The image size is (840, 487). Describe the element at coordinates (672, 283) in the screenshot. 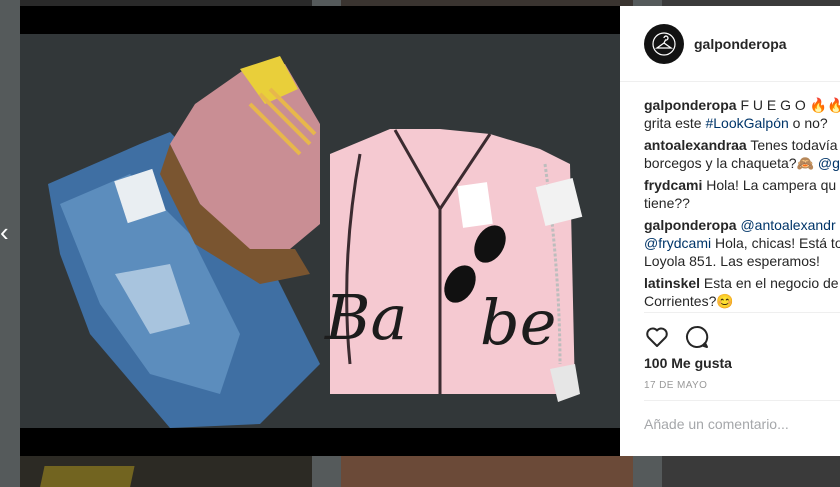

I see `comment-author: latinskel` at that location.